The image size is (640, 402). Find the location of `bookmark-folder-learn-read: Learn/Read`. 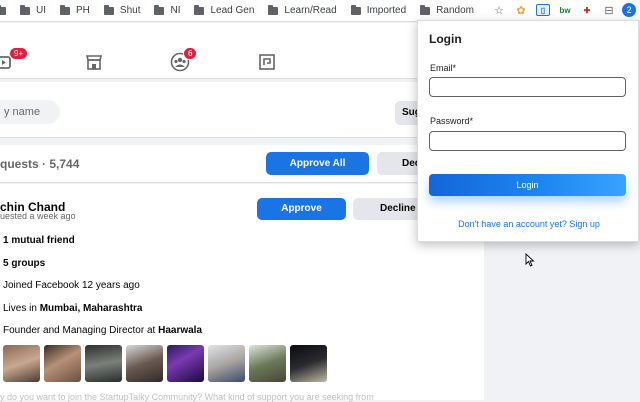

bookmark-folder-learn-read: Learn/Read is located at coordinates (302, 10).